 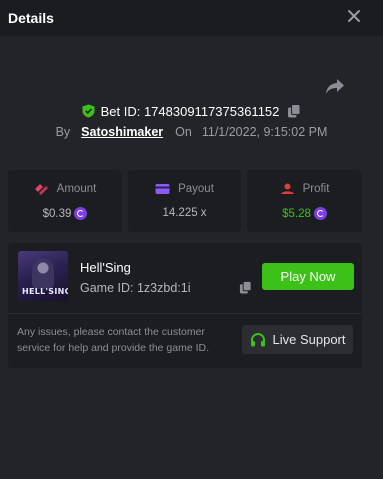 What do you see at coordinates (184, 201) in the screenshot?
I see `payout-card: Payout 14.225 x` at bounding box center [184, 201].